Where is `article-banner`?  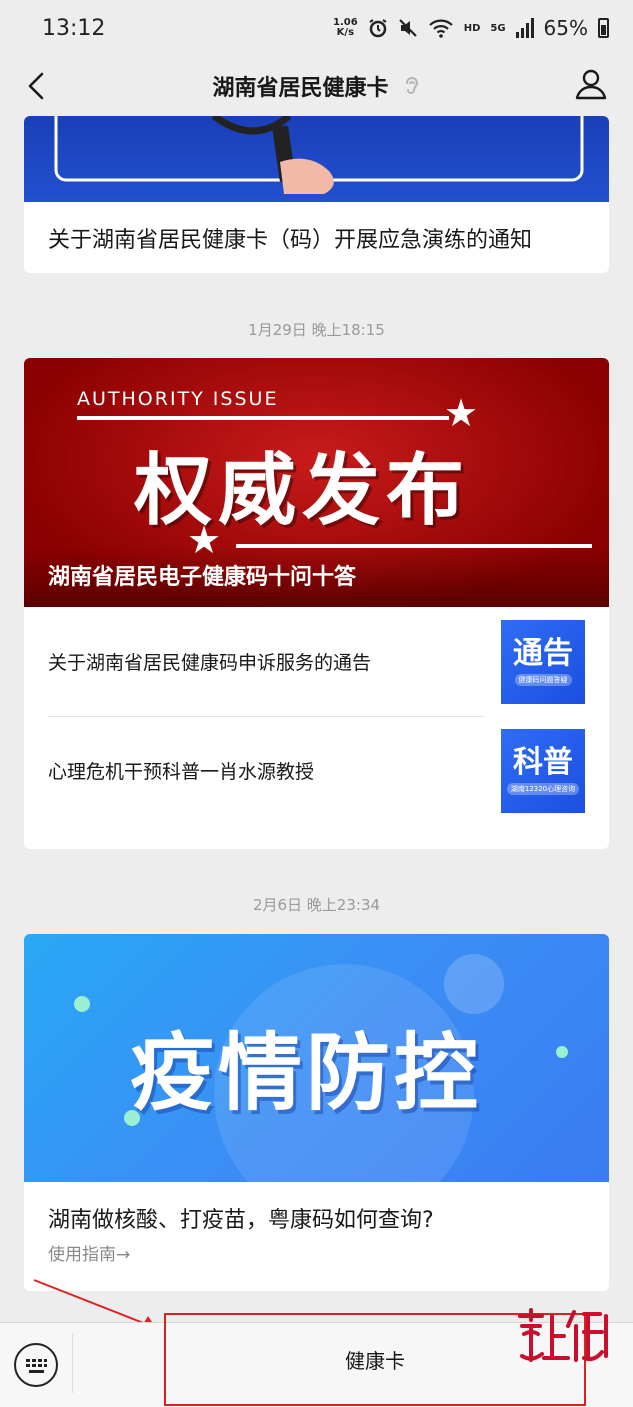 article-banner is located at coordinates (316, 159).